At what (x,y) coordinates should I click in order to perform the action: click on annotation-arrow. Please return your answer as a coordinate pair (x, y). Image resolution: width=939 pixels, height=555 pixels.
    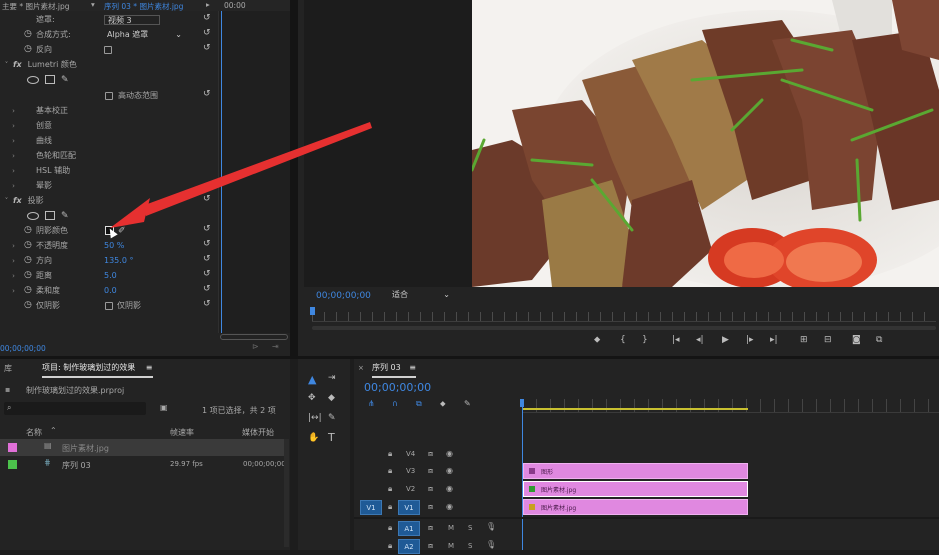
    Looking at the image, I should click on (241, 175).